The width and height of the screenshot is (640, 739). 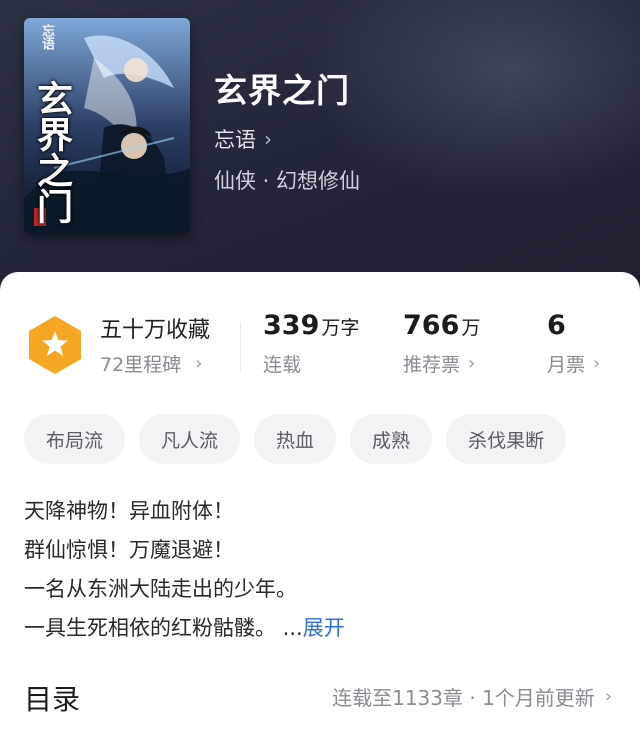 I want to click on expand-button: 展开, so click(x=324, y=628).